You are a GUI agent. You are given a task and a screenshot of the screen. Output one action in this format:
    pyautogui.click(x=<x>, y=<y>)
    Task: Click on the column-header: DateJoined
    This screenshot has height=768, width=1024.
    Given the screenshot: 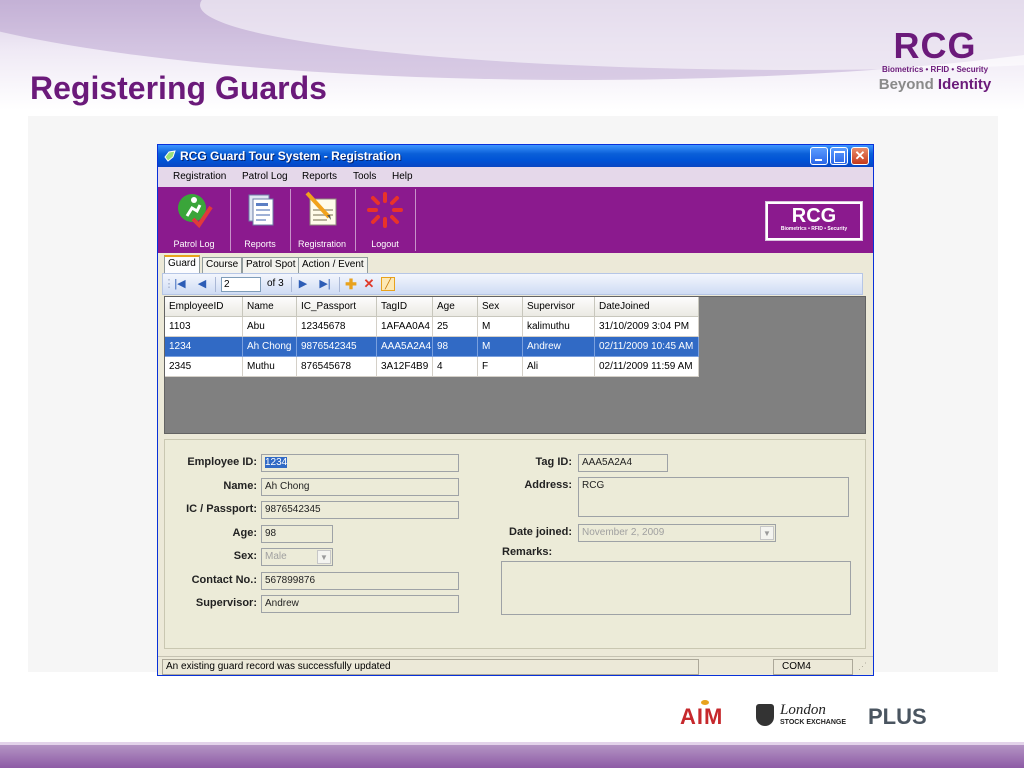 What is the action you would take?
    pyautogui.click(x=647, y=307)
    